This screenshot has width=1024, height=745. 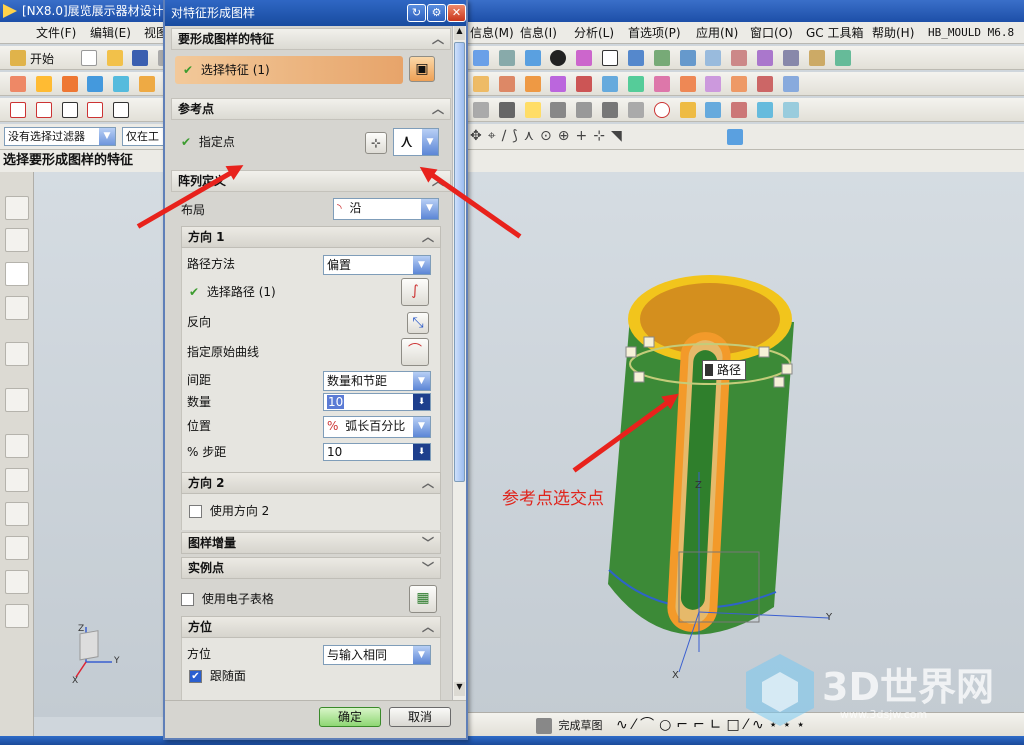 What do you see at coordinates (60, 136) in the screenshot?
I see `selection-filter-select: 没有选择过滤器 ▼` at bounding box center [60, 136].